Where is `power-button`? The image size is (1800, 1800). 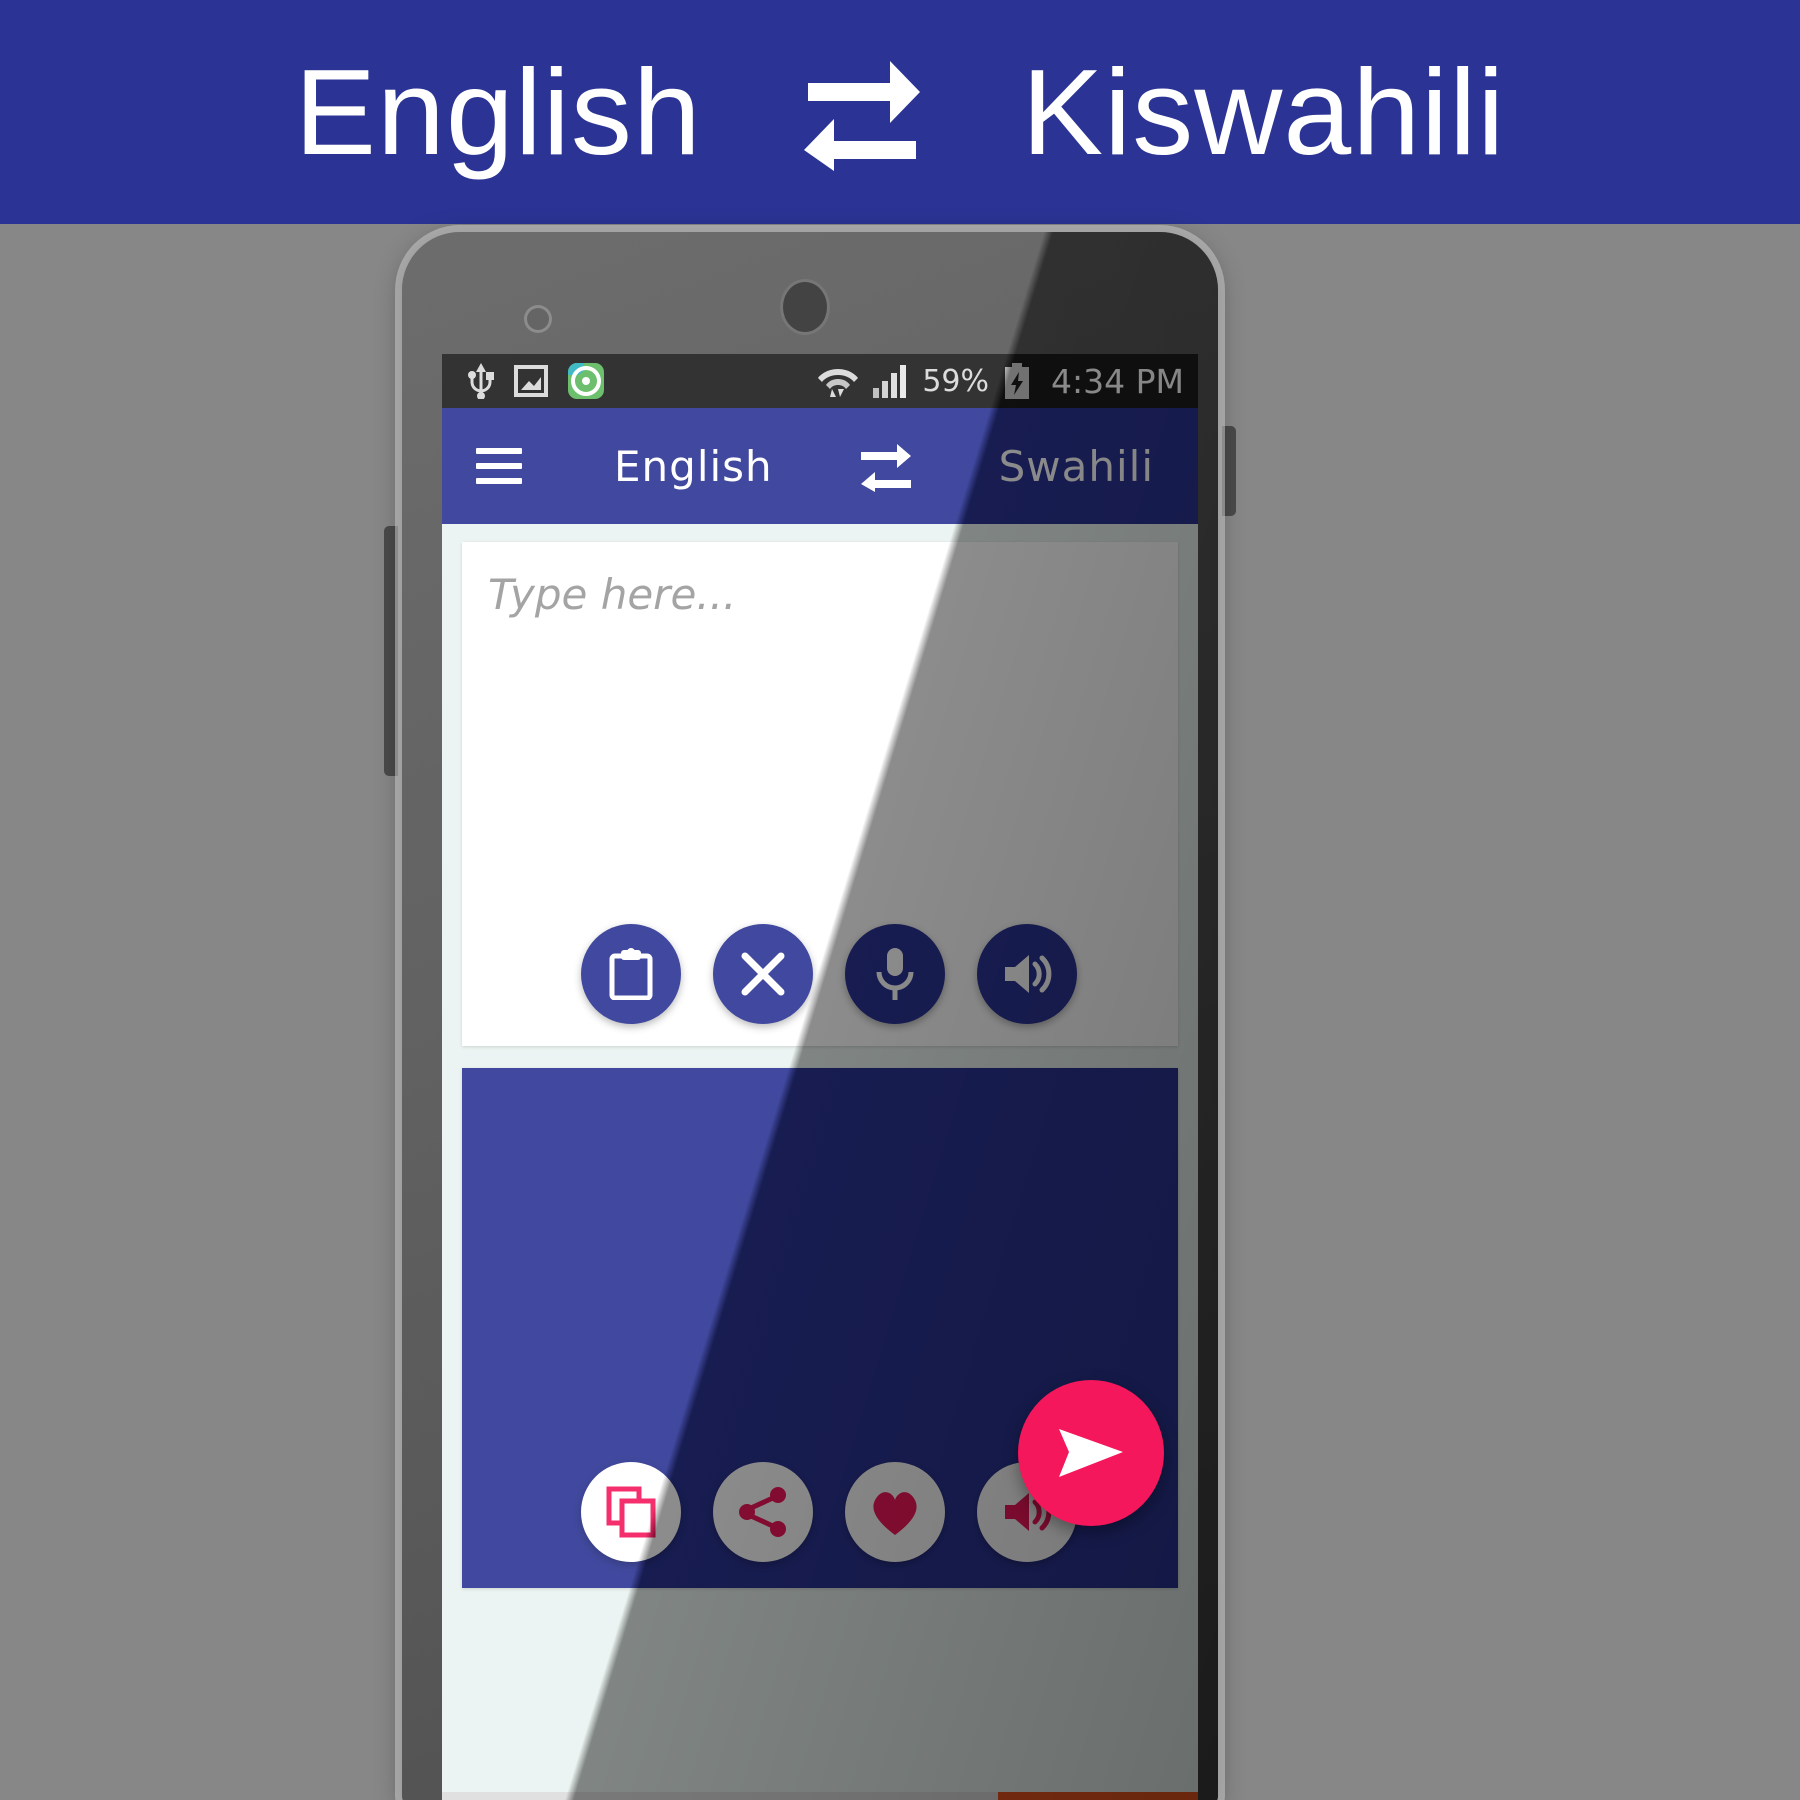 power-button is located at coordinates (1229, 471).